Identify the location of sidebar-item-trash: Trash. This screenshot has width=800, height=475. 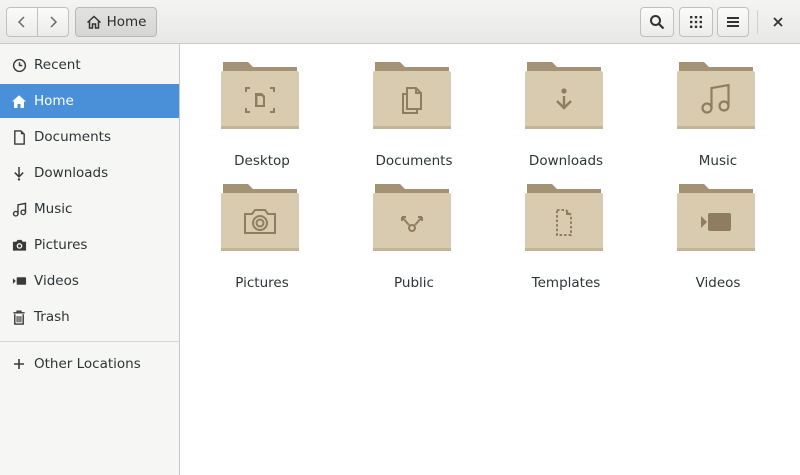
(89, 317).